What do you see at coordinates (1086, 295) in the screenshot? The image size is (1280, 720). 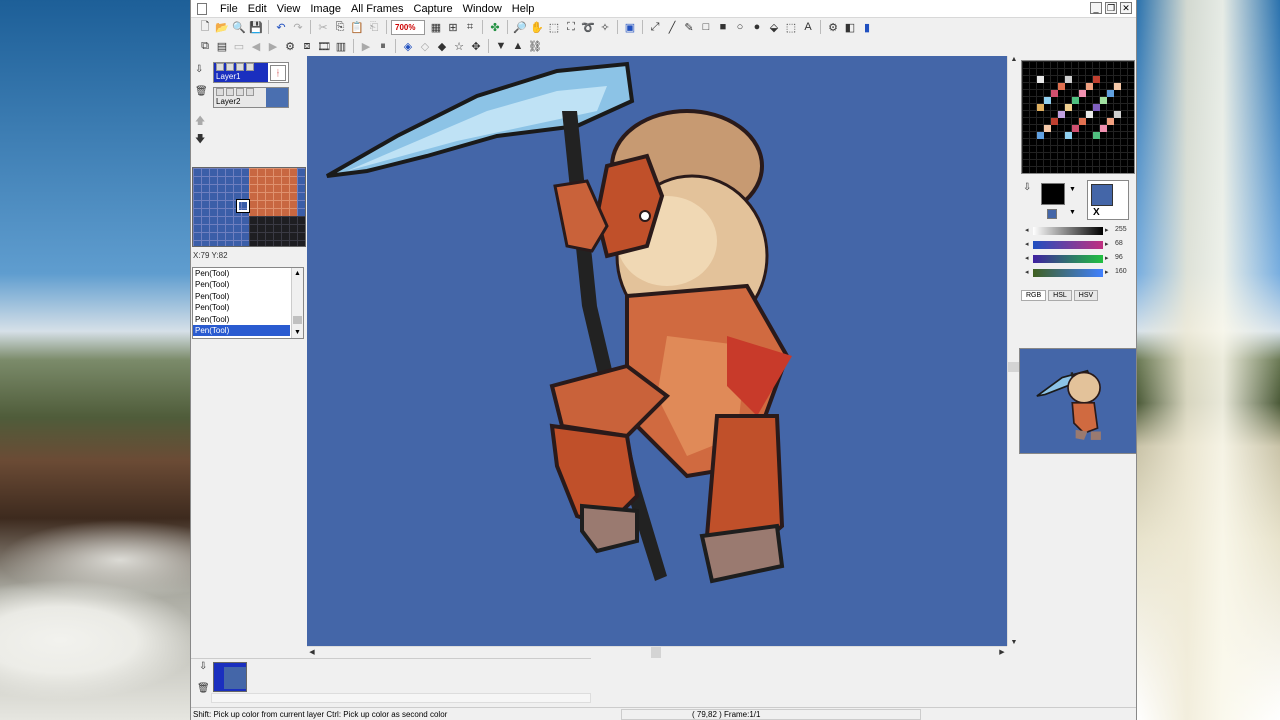 I see `tab-hsv: HSV` at bounding box center [1086, 295].